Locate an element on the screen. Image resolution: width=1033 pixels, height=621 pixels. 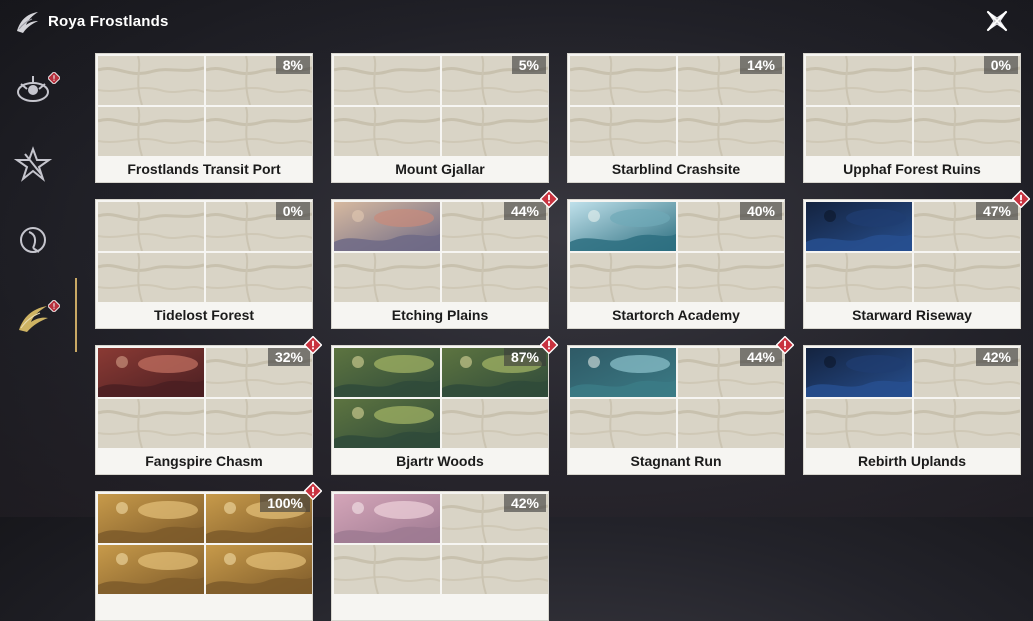
location-card: 0% Tidelost Forest is located at coordinates (204, 264).